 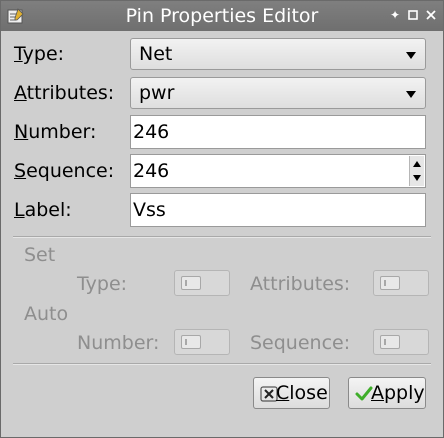 I want to click on apply-button: Apply, so click(x=387, y=393).